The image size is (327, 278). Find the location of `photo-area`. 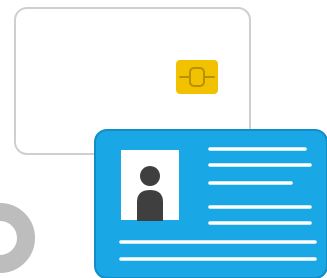

photo-area is located at coordinates (150, 185).